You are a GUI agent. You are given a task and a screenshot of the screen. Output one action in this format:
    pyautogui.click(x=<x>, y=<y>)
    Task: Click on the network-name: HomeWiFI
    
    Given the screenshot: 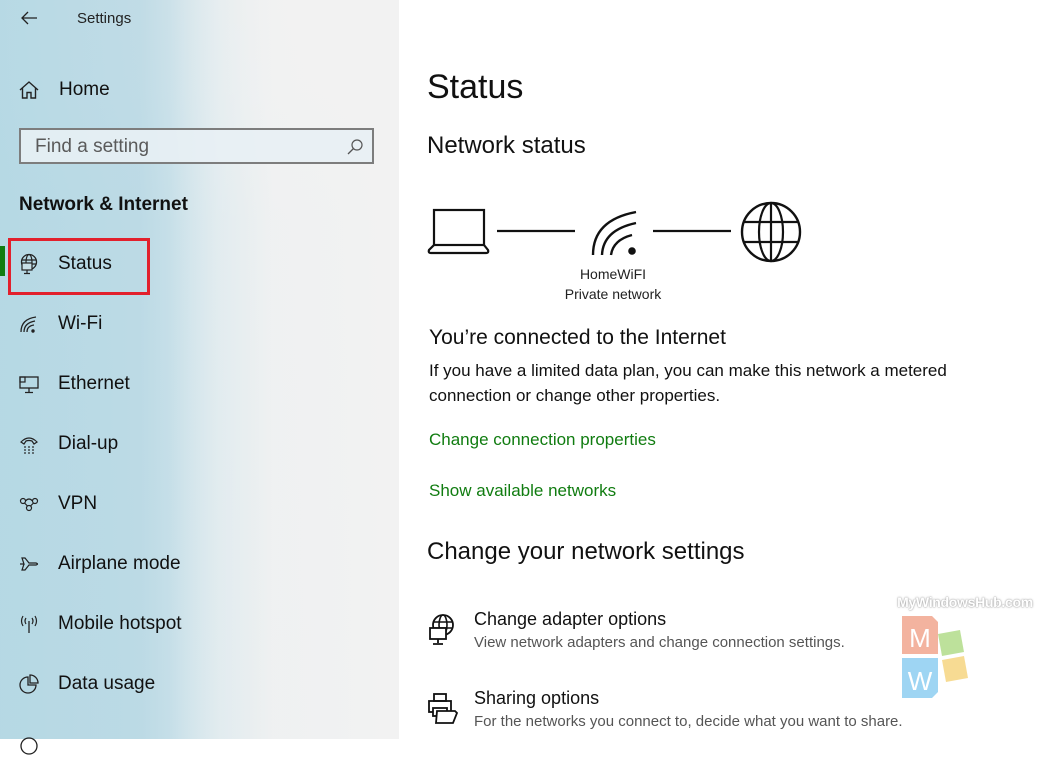 What is the action you would take?
    pyautogui.click(x=613, y=274)
    